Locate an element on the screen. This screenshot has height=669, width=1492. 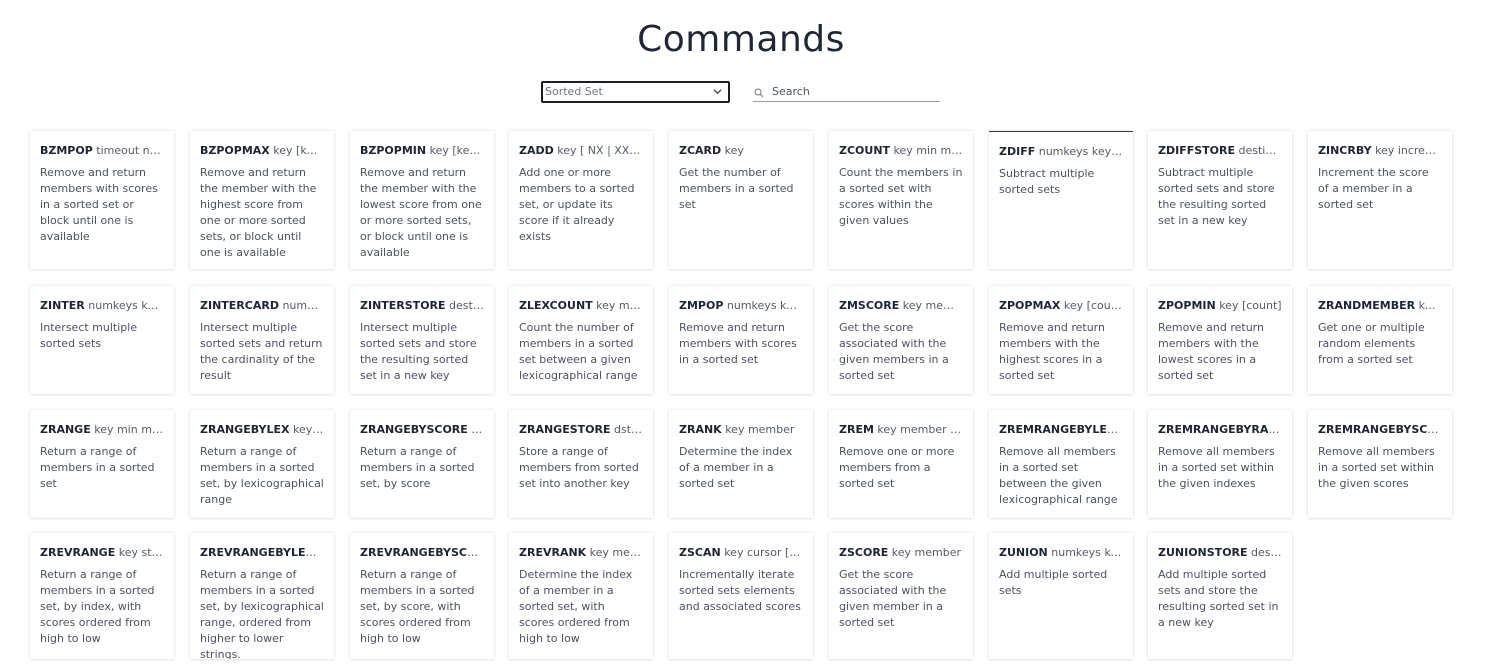
command-args: key [count [WITHSCORES]] is located at coordinates (1430, 305).